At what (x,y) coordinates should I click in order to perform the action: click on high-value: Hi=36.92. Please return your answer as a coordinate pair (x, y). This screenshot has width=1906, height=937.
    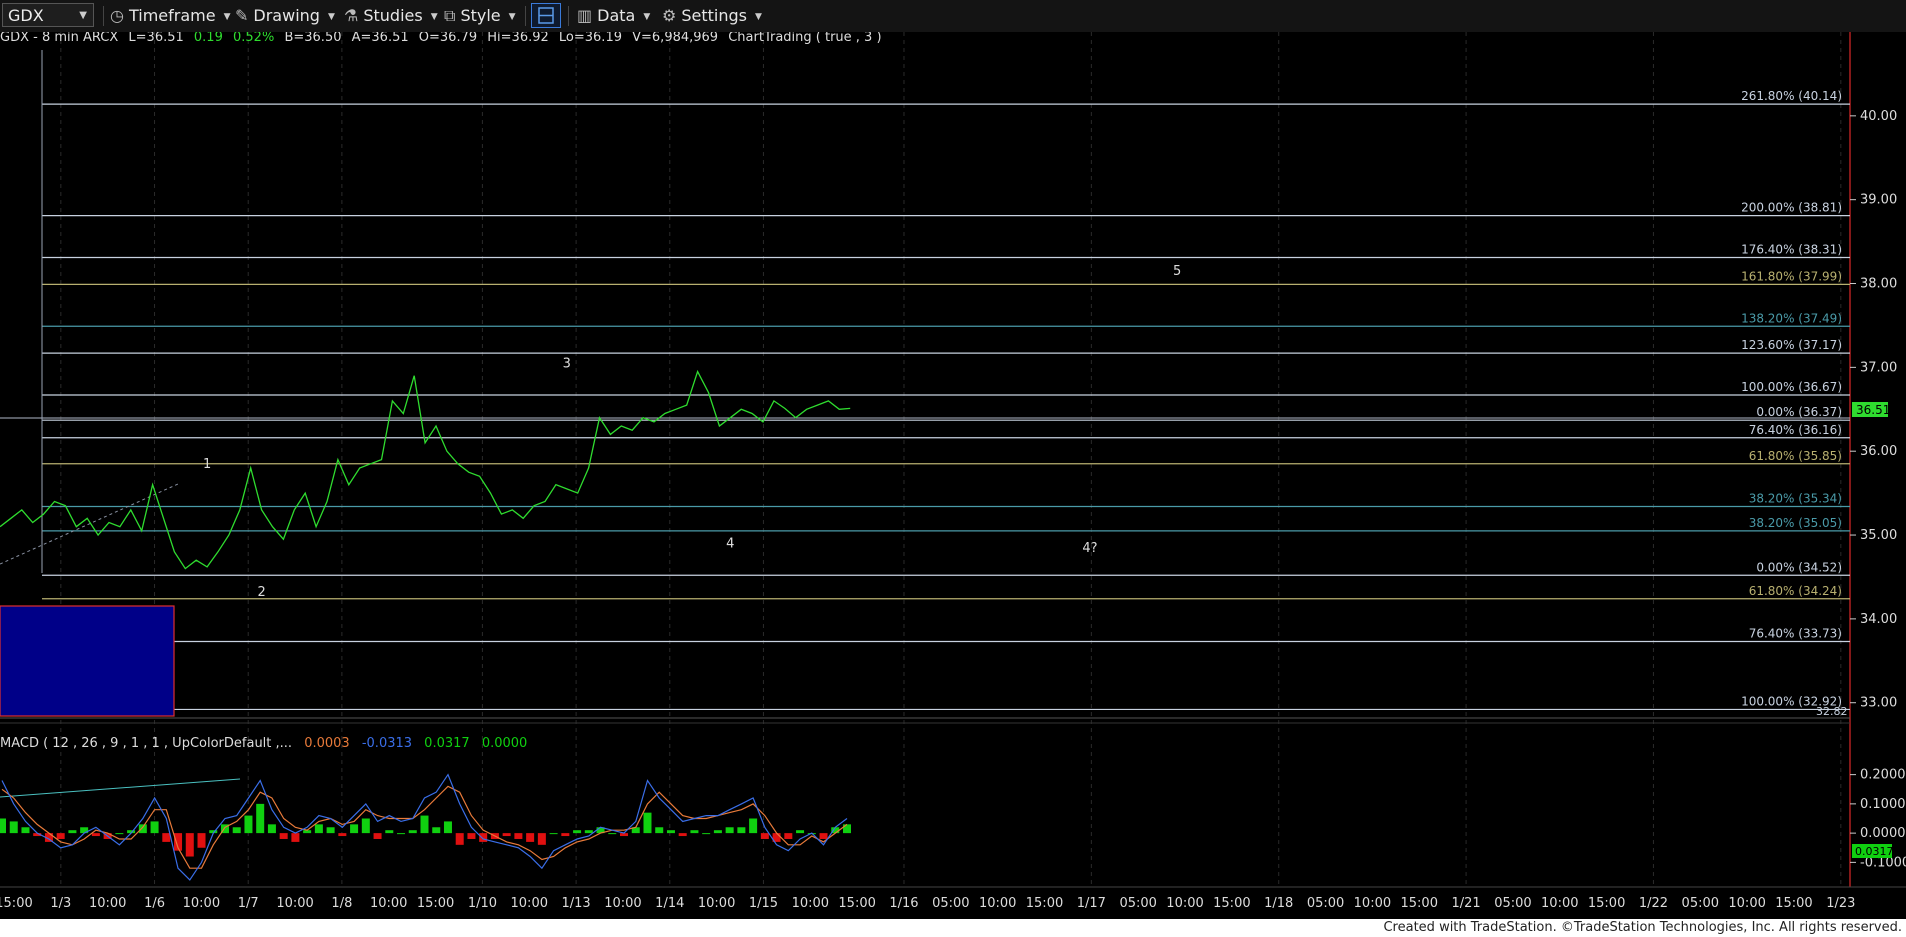
    Looking at the image, I should click on (518, 38).